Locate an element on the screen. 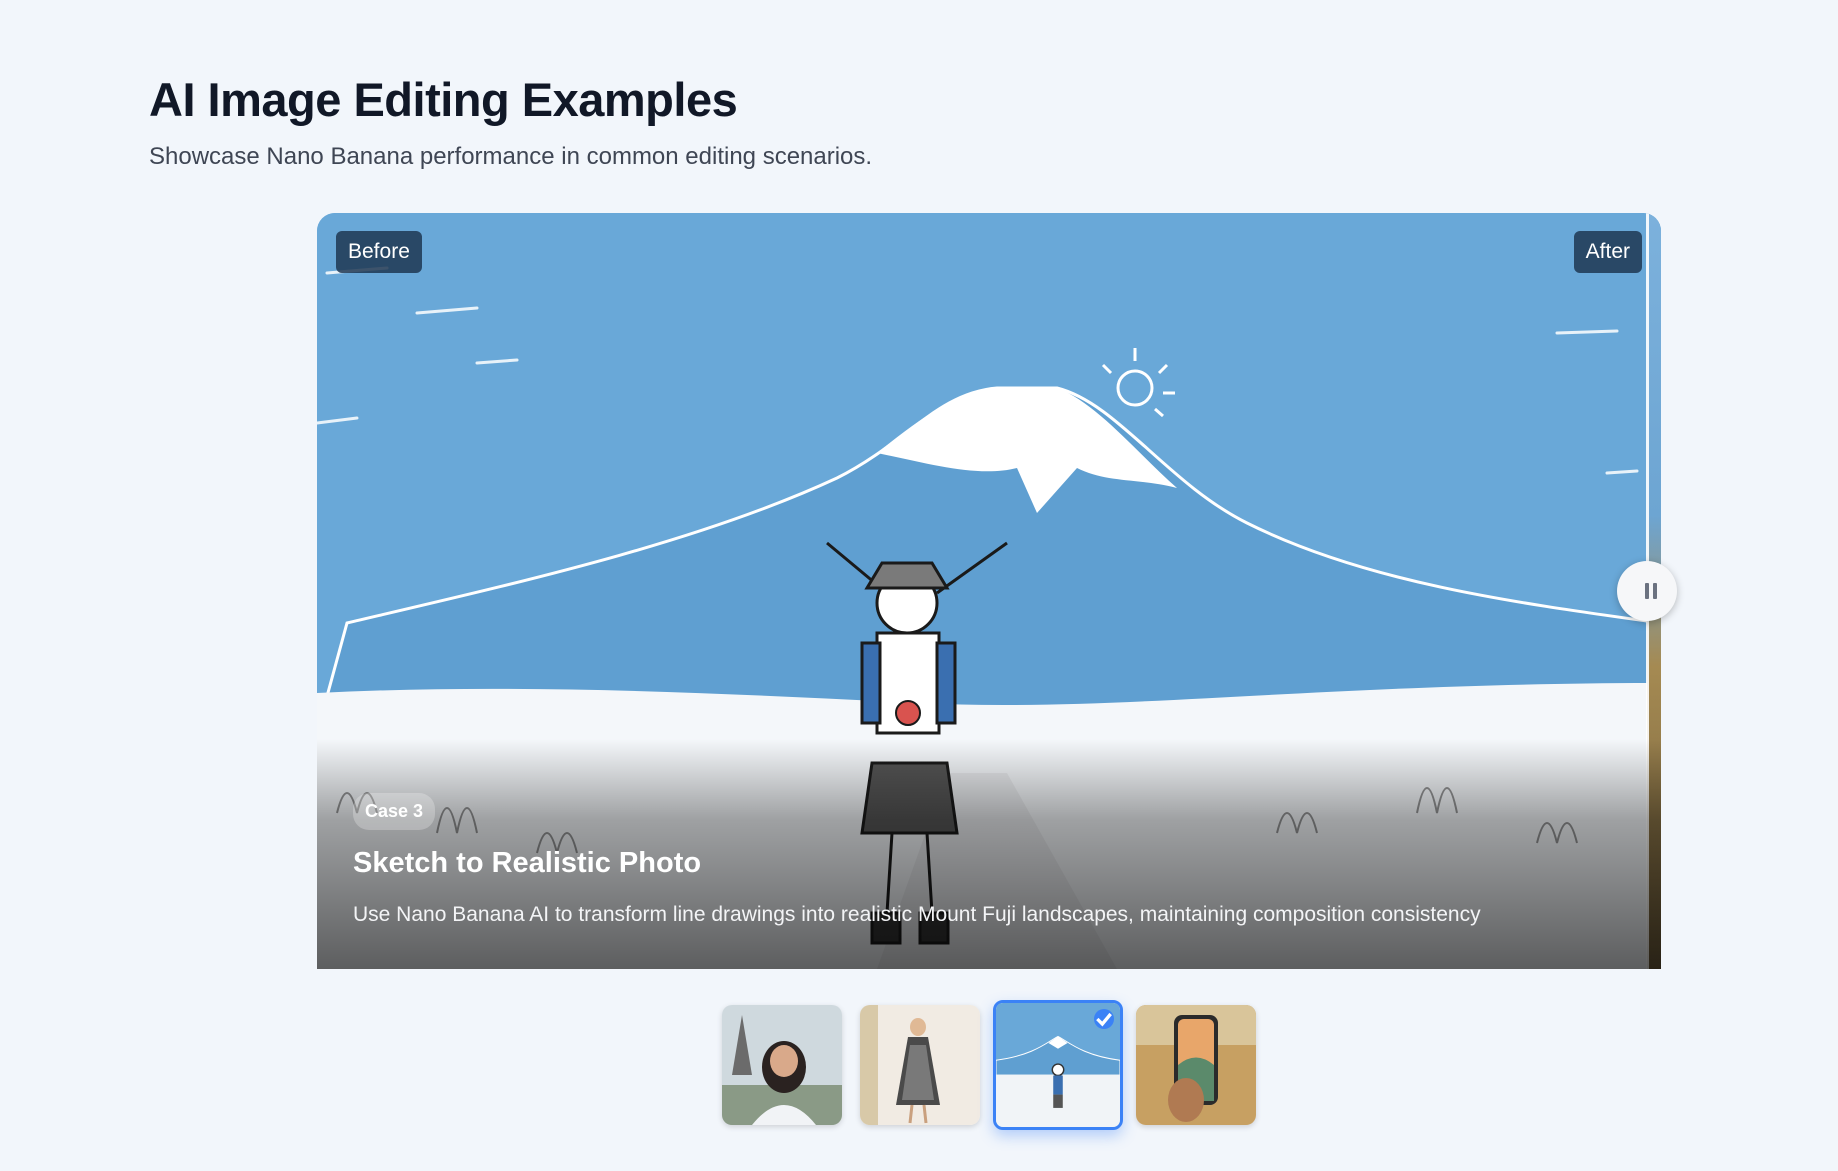  thumbnail-fuji-sketch is located at coordinates (1058, 1065).